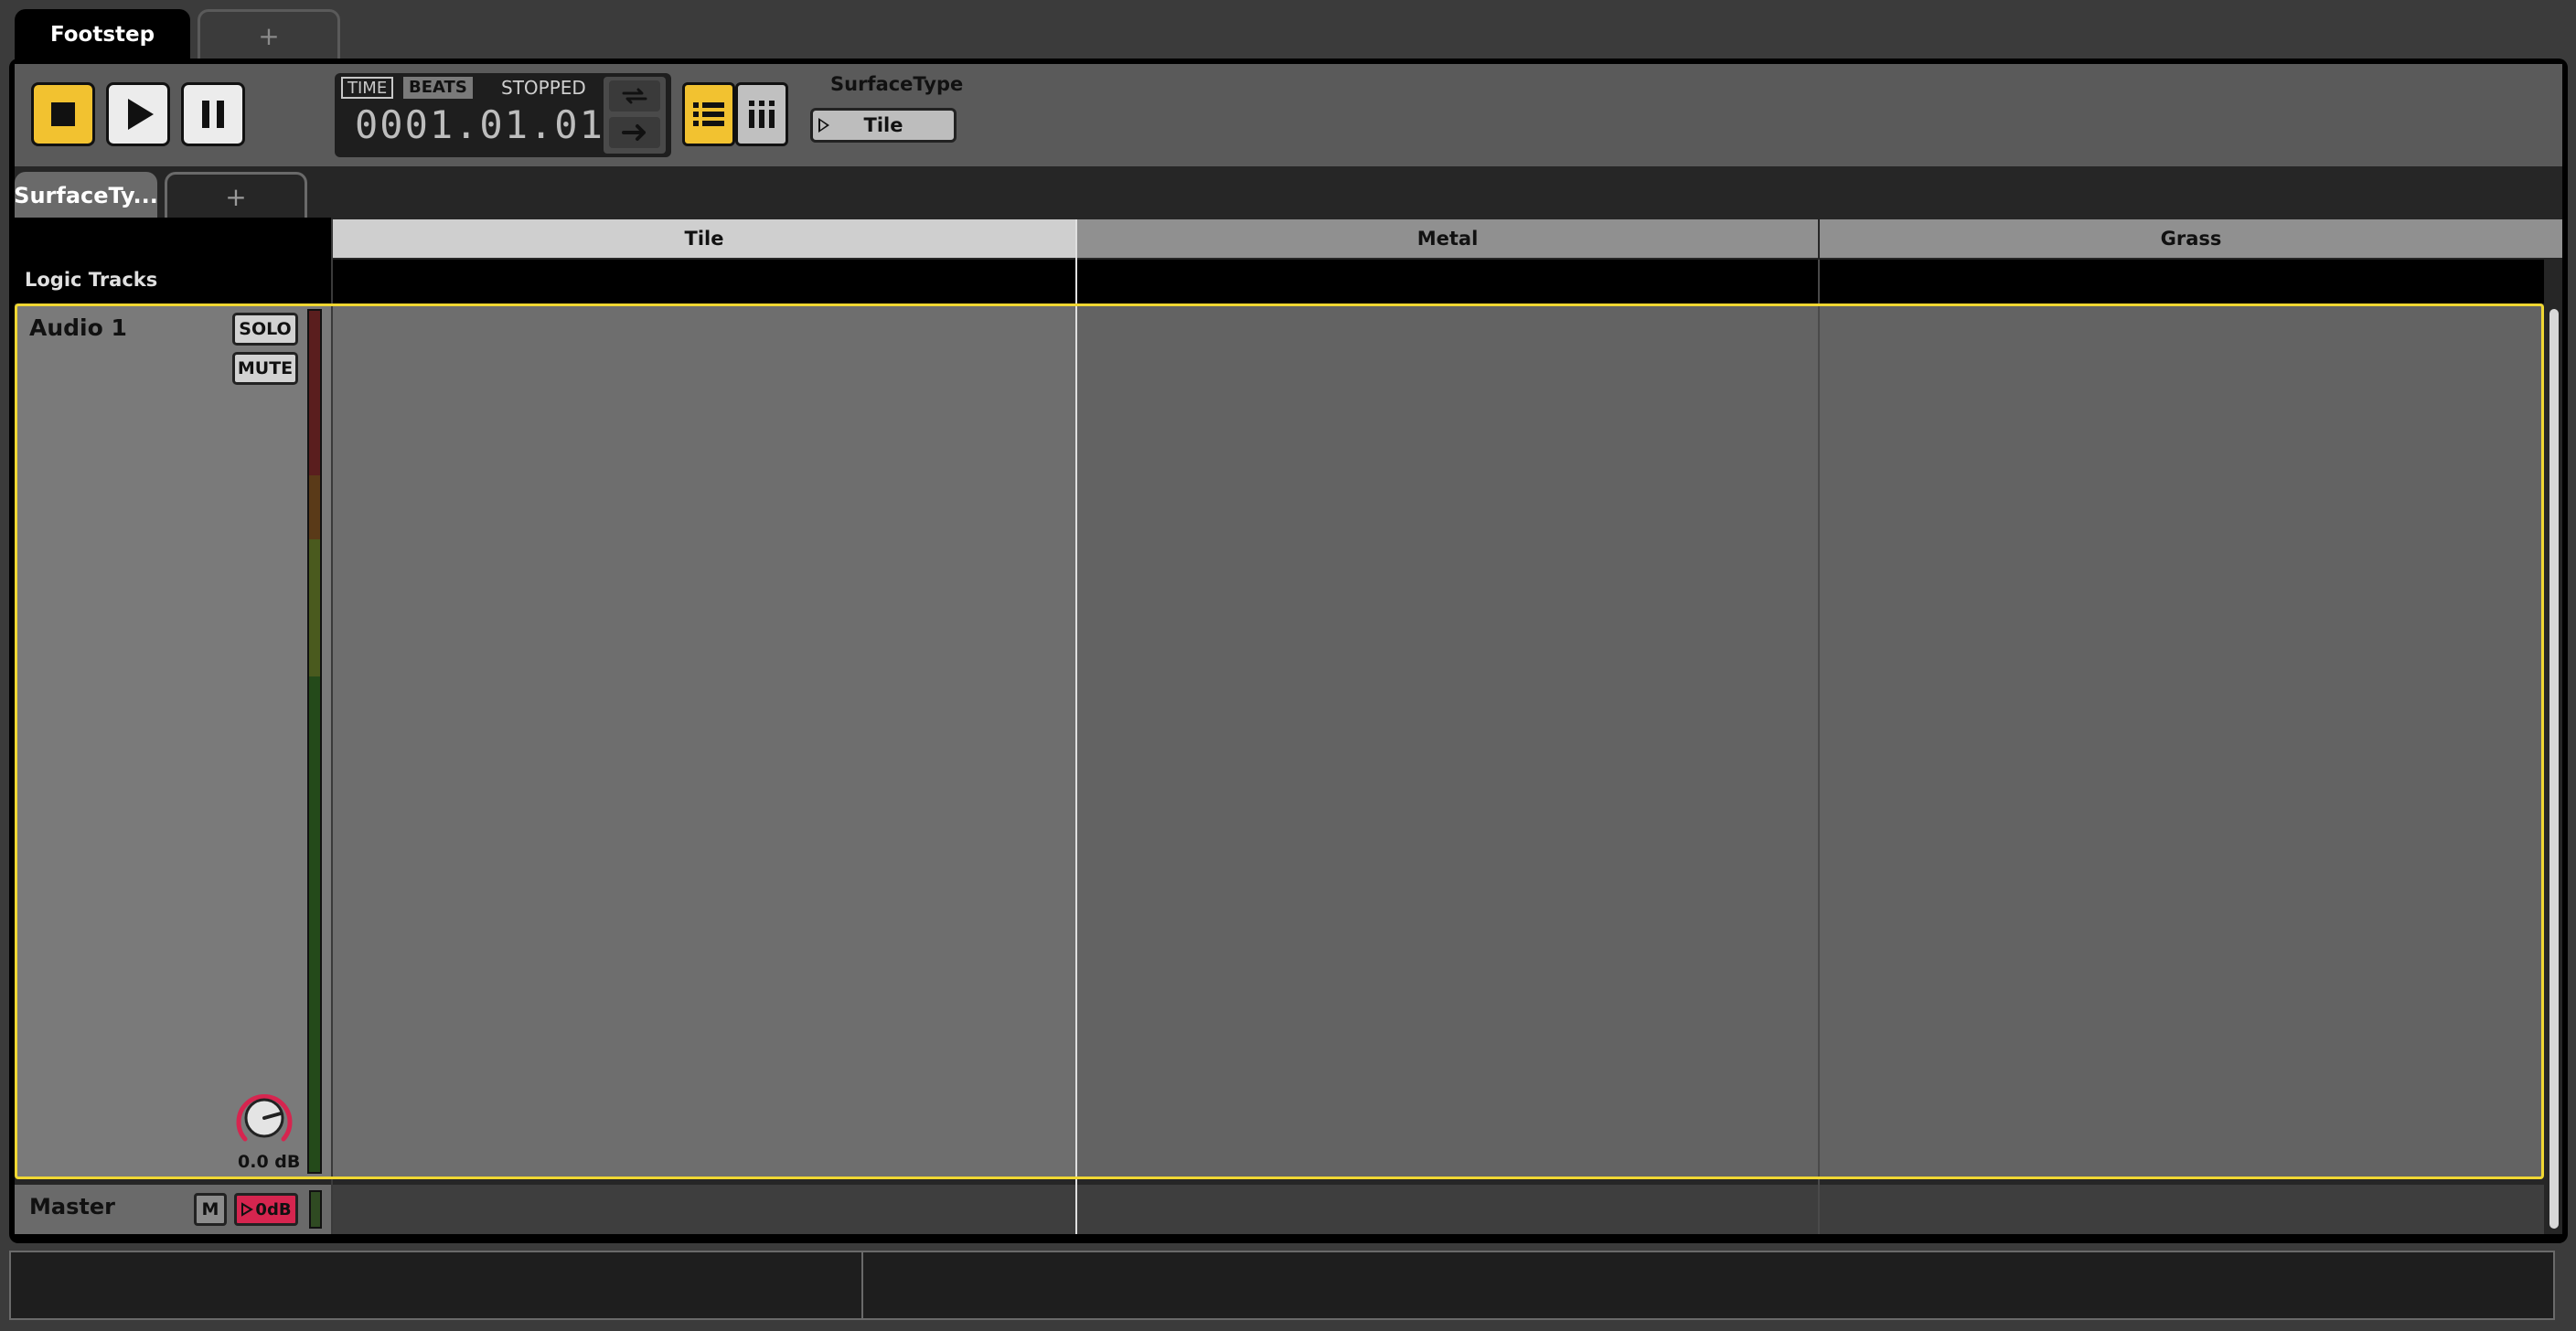 Image resolution: width=2576 pixels, height=1331 pixels. I want to click on column-header-metal: Metal, so click(1447, 238).